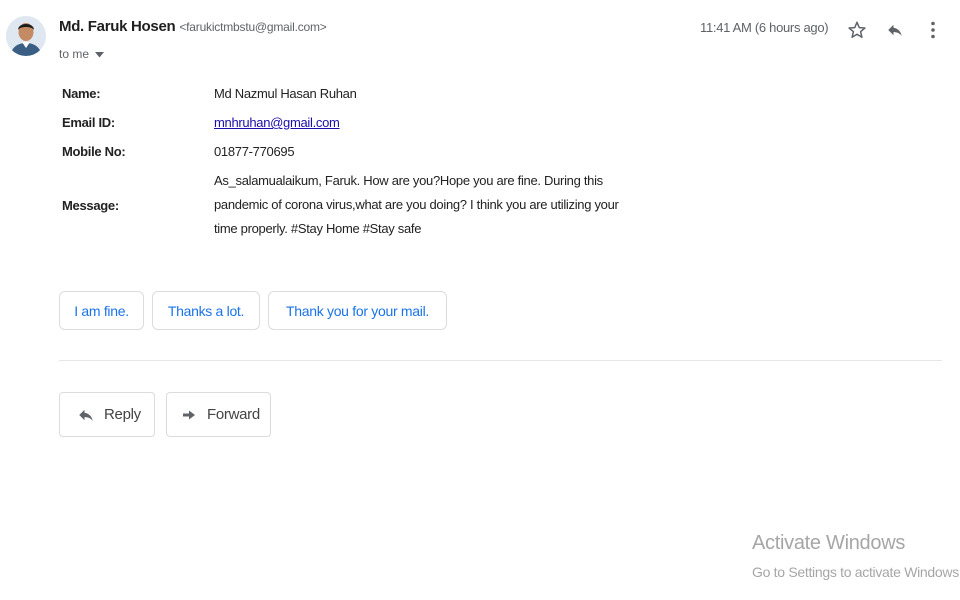  I want to click on to-label: to me, so click(74, 54).